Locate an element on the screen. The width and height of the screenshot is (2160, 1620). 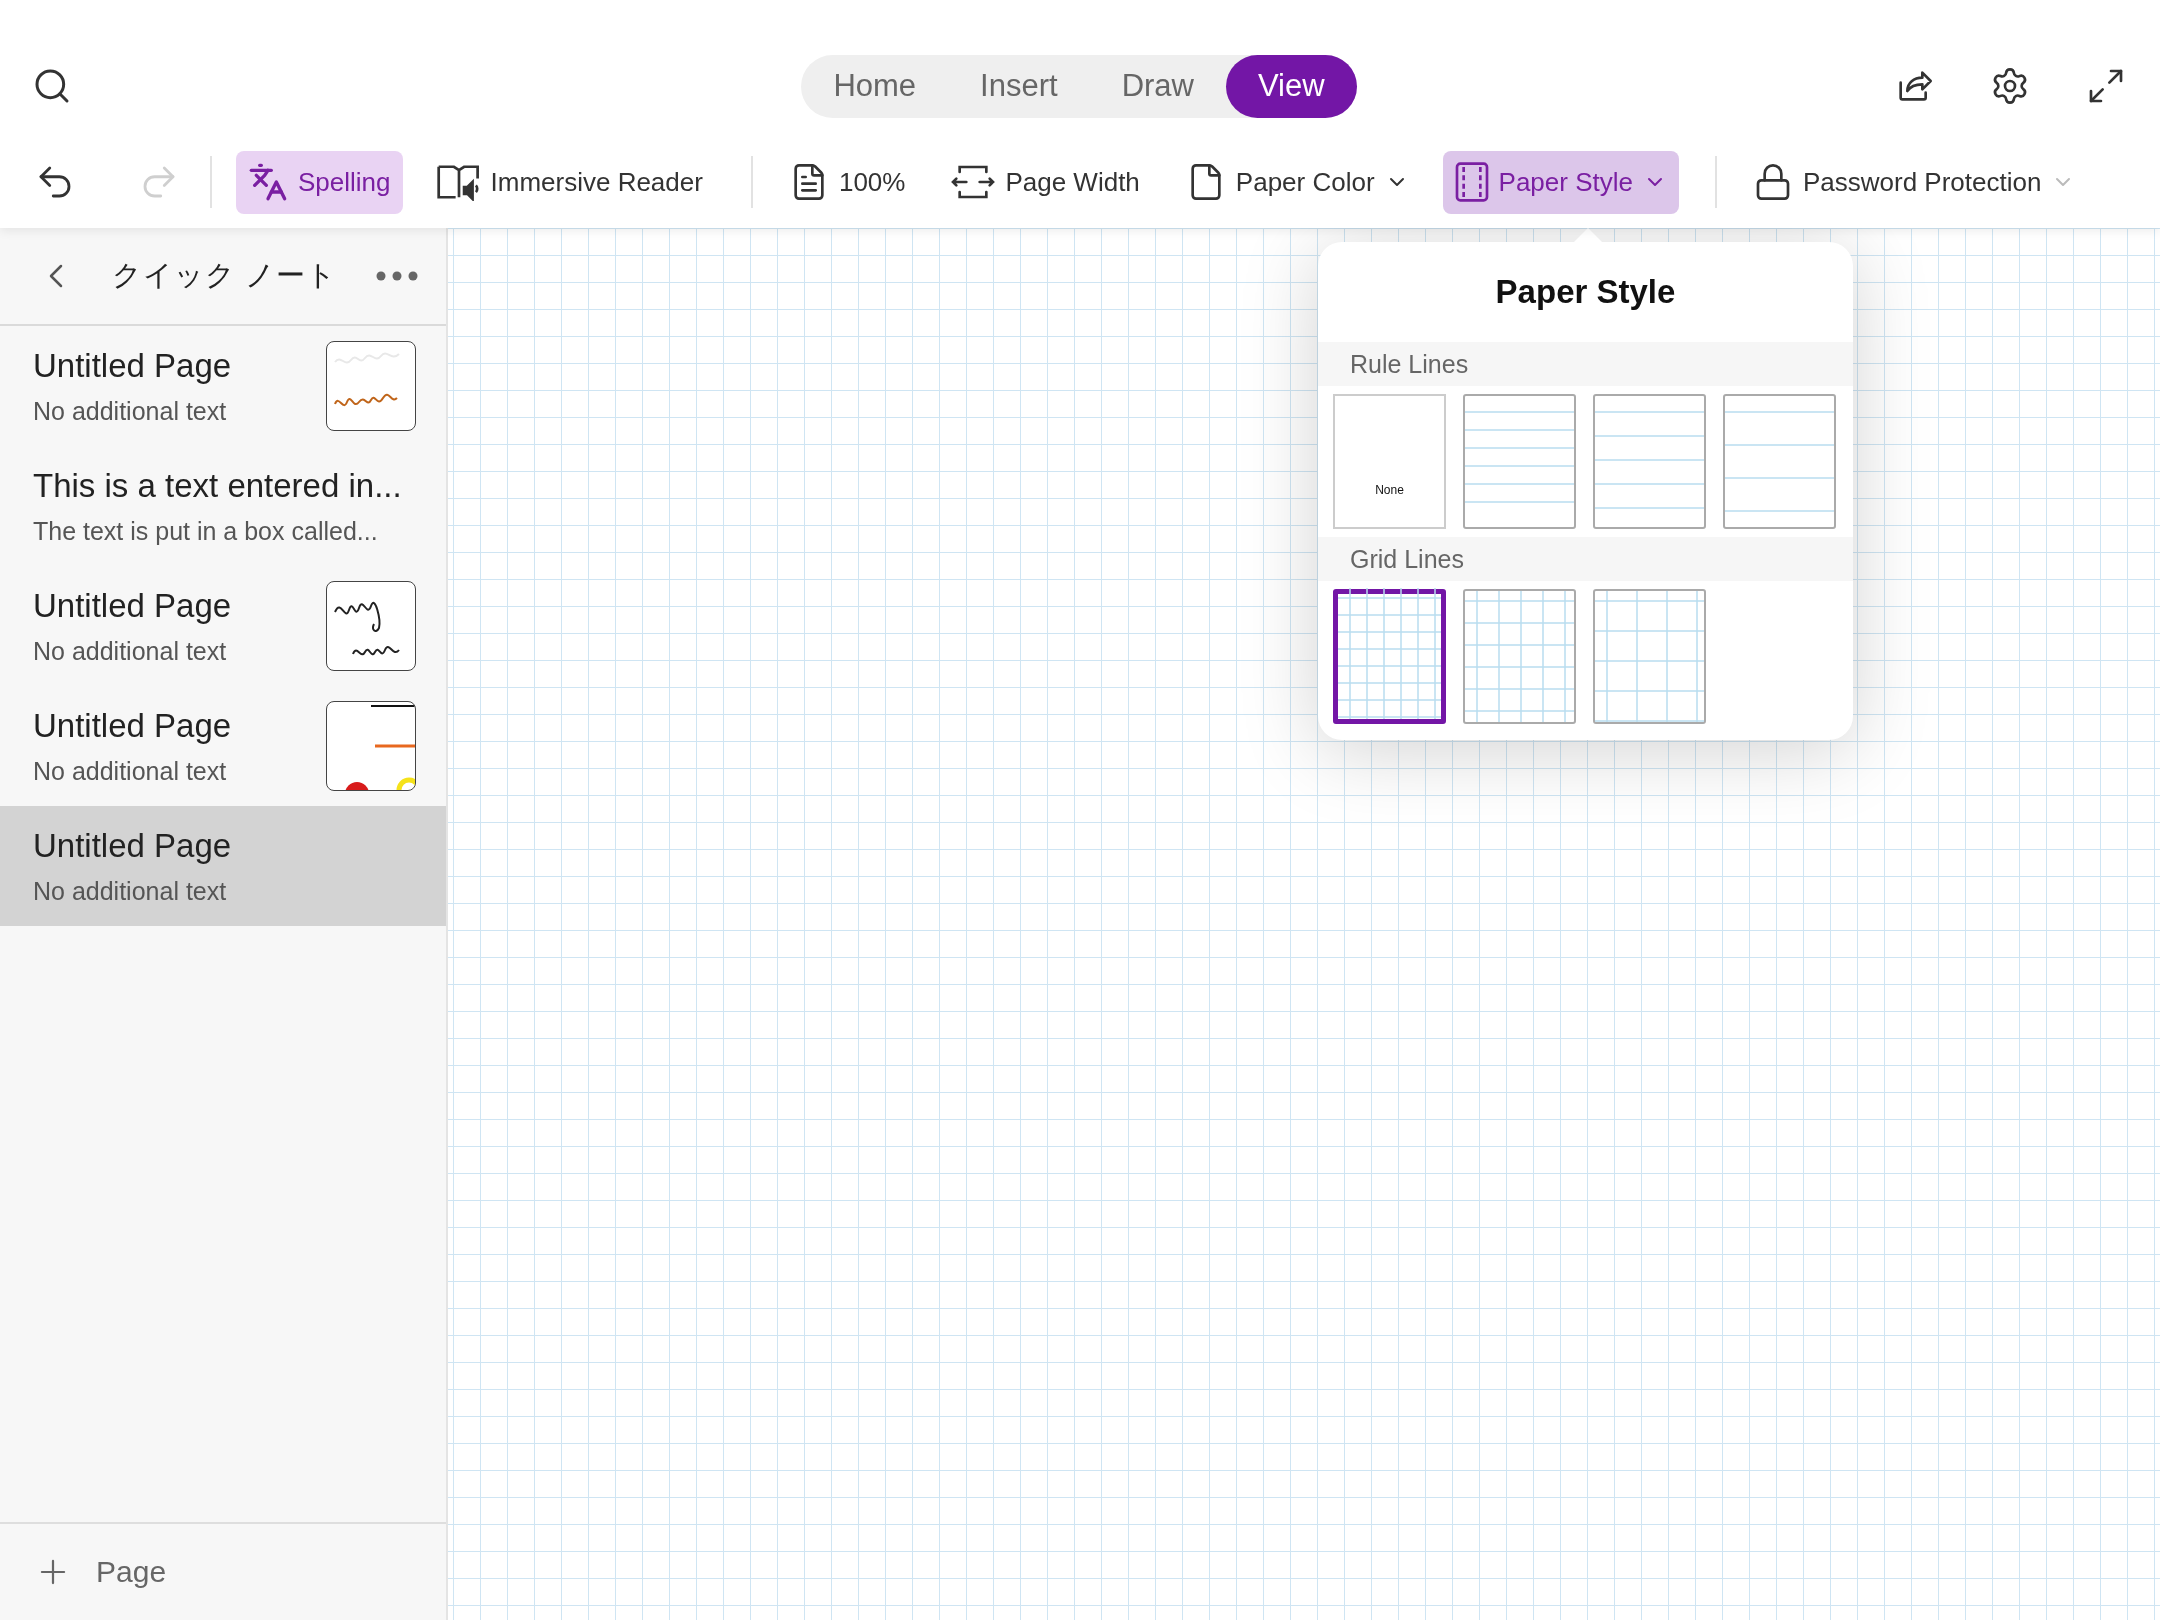
paper-style-option: None is located at coordinates (1389, 461).